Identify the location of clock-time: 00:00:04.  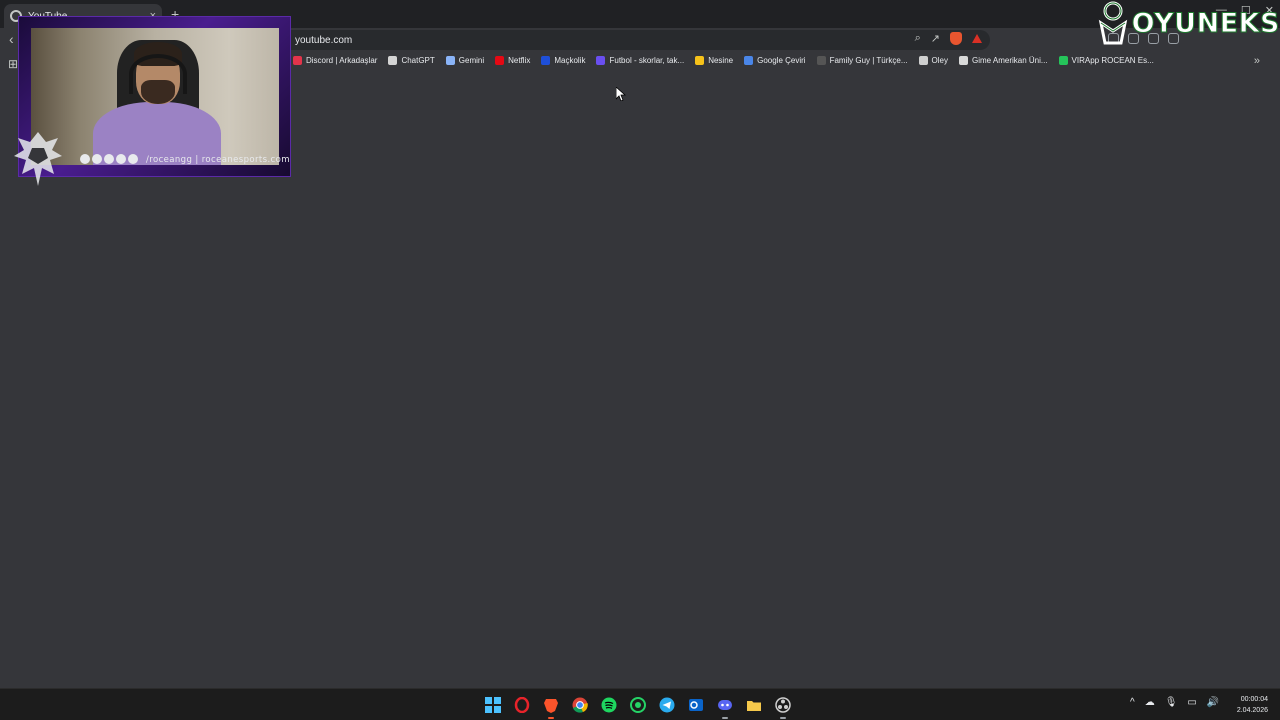
(1254, 699).